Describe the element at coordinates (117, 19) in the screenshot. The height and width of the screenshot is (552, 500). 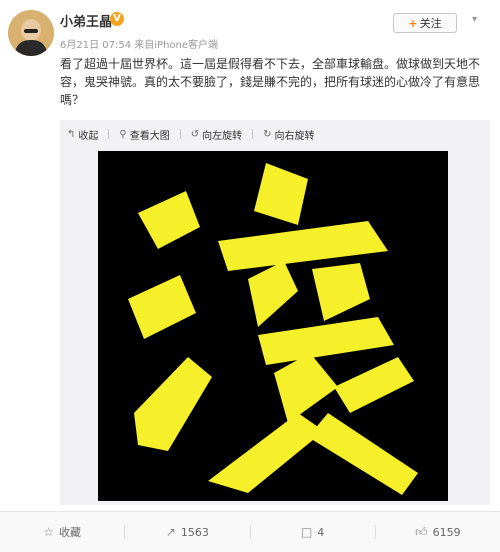
I see `verified-v-icon: V` at that location.